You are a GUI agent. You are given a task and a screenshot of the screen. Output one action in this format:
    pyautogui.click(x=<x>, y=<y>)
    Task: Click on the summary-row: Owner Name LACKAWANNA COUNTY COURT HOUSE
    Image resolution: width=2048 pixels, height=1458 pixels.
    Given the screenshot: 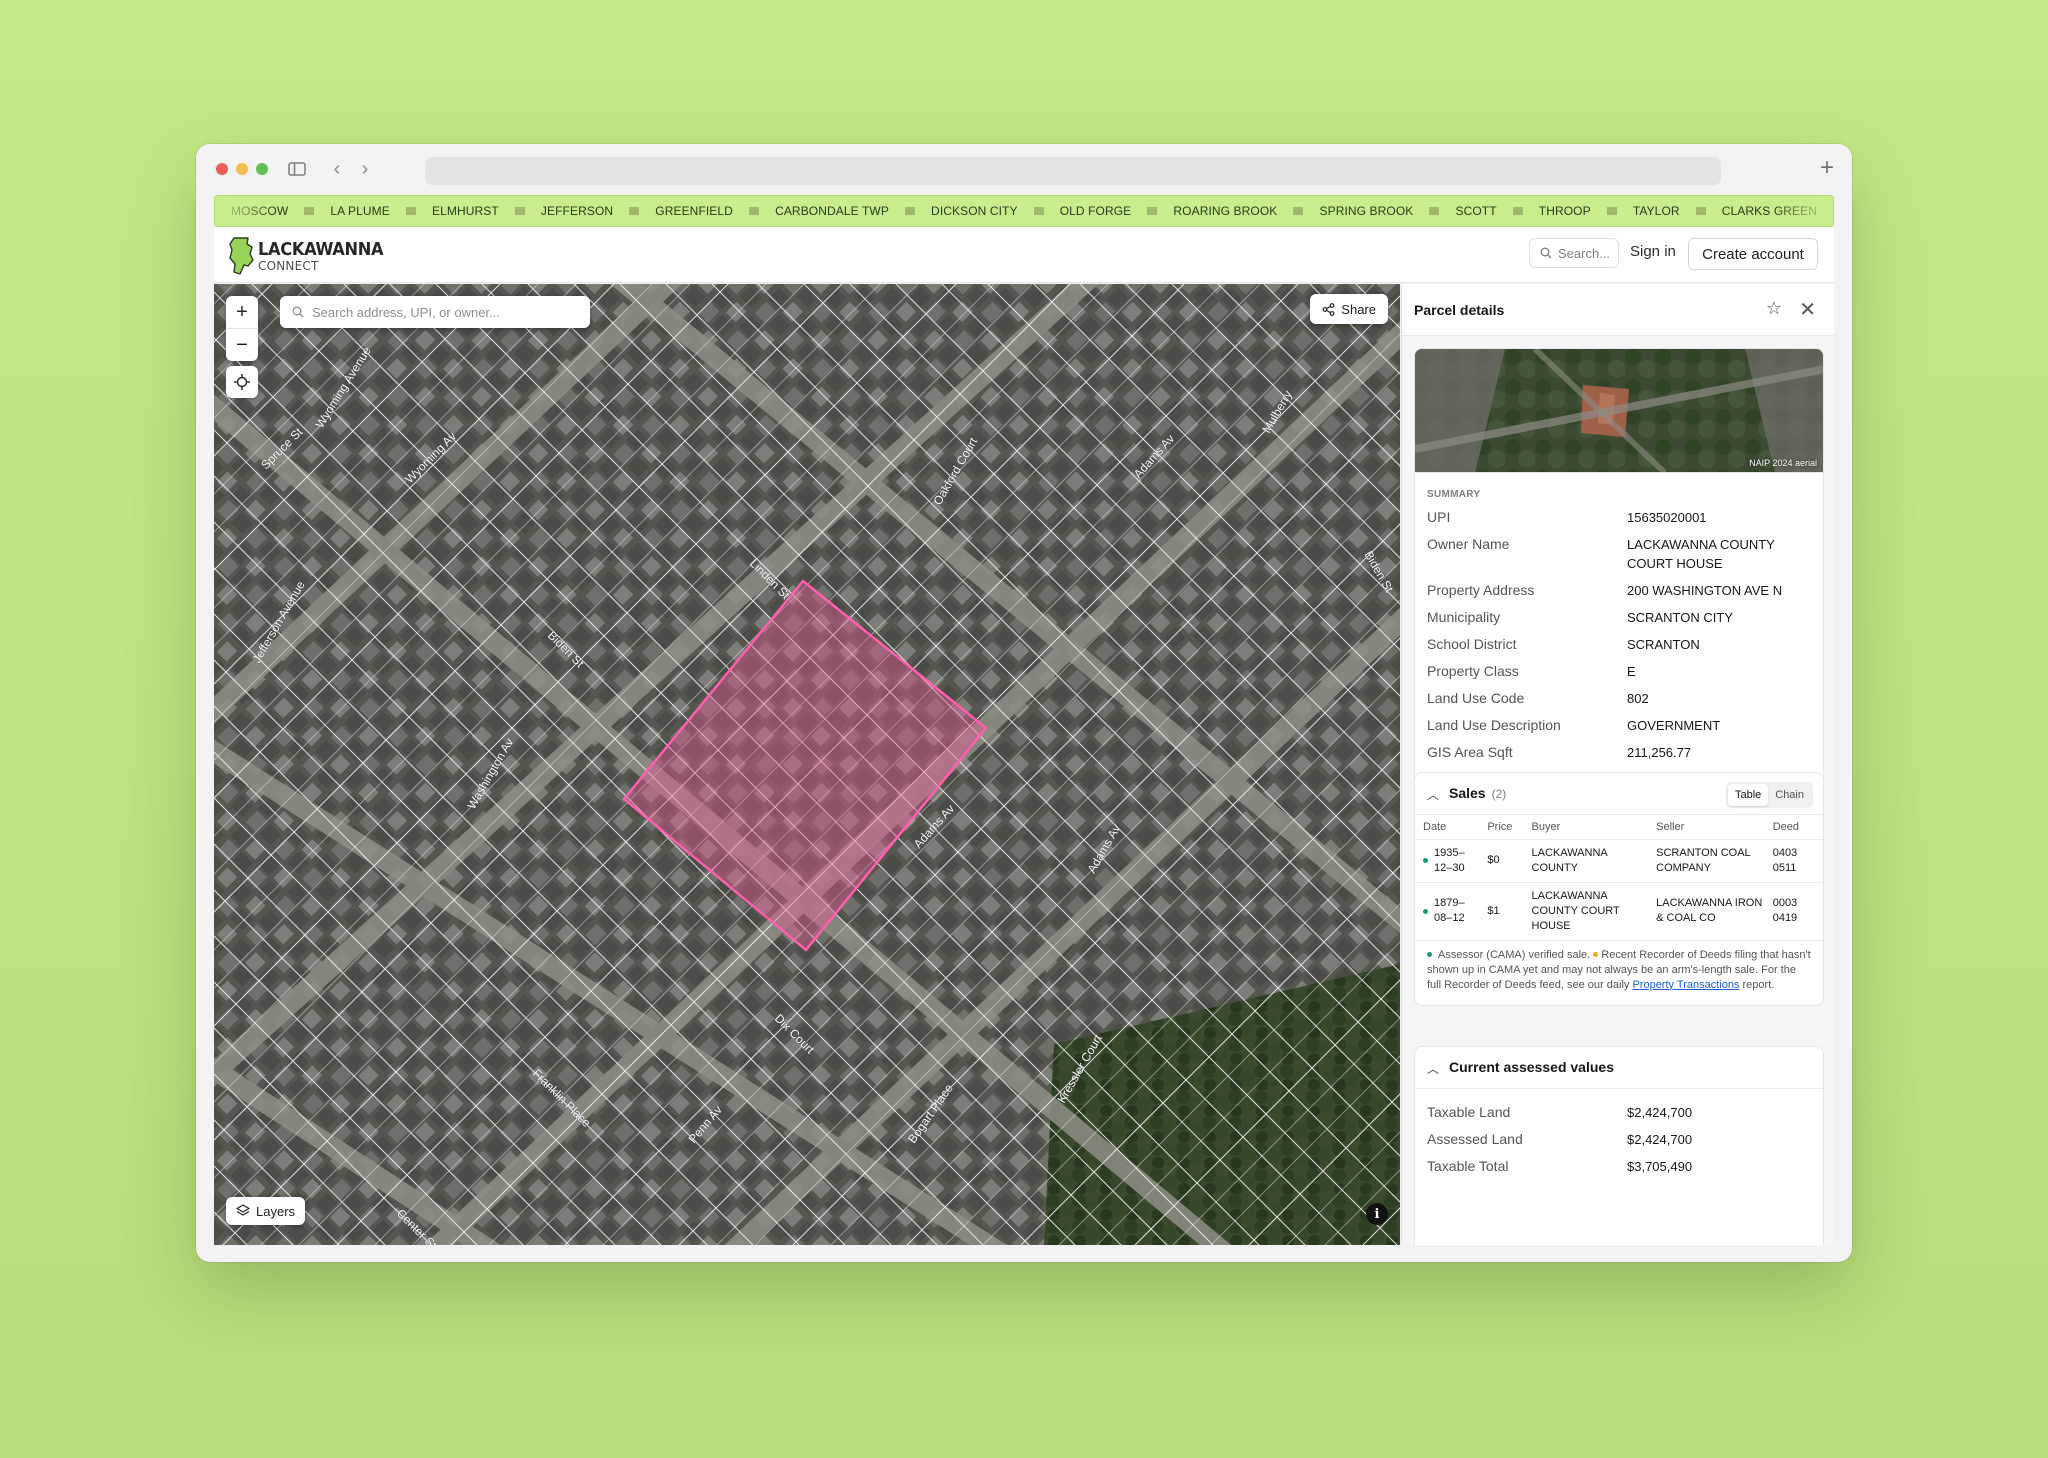 What is the action you would take?
    pyautogui.click(x=1619, y=554)
    